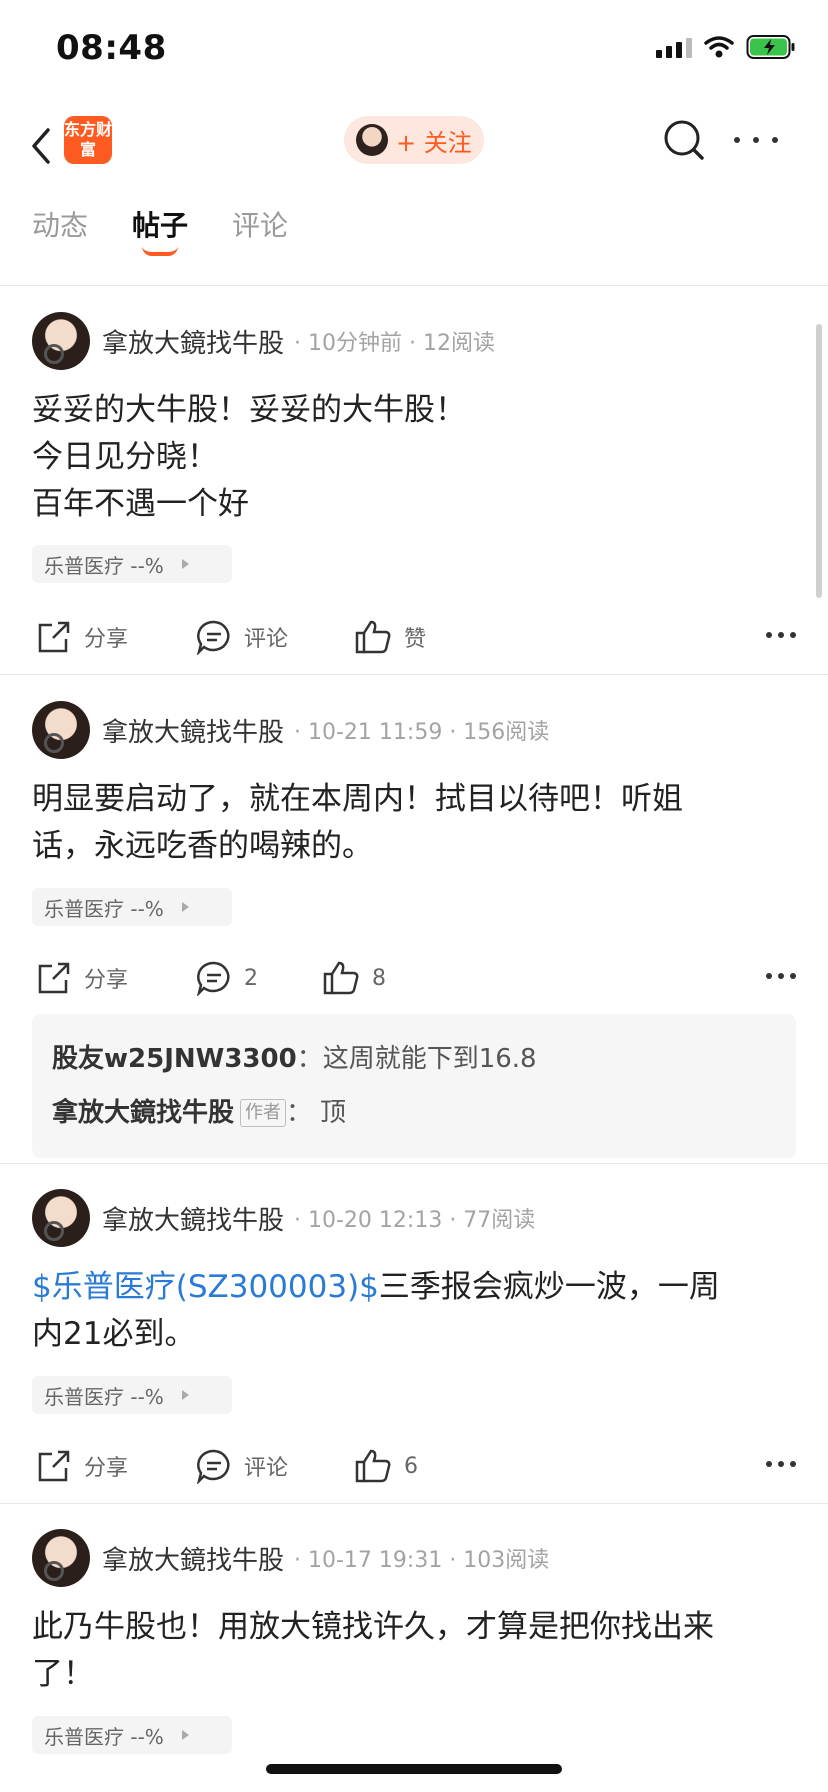  What do you see at coordinates (549, 1287) in the screenshot?
I see `post-text: 三季报会疯炒一波，一周` at bounding box center [549, 1287].